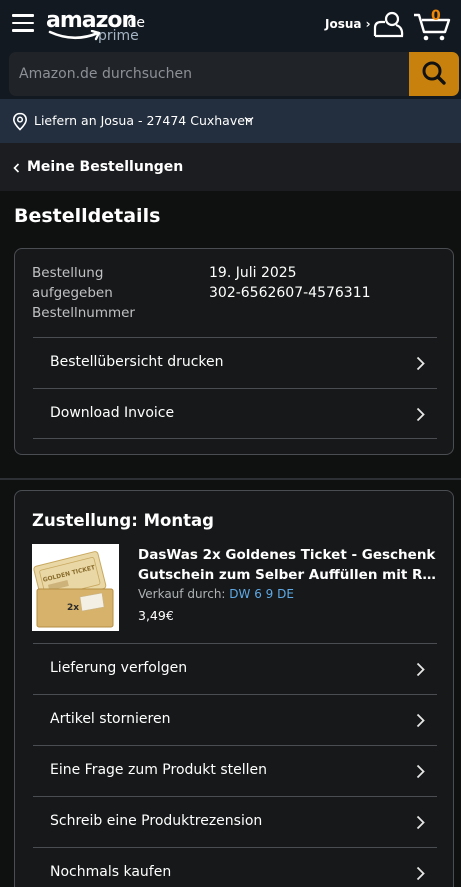 Image resolution: width=461 pixels, height=887 pixels. I want to click on link-label: Bestellübersicht drucken, so click(137, 362).